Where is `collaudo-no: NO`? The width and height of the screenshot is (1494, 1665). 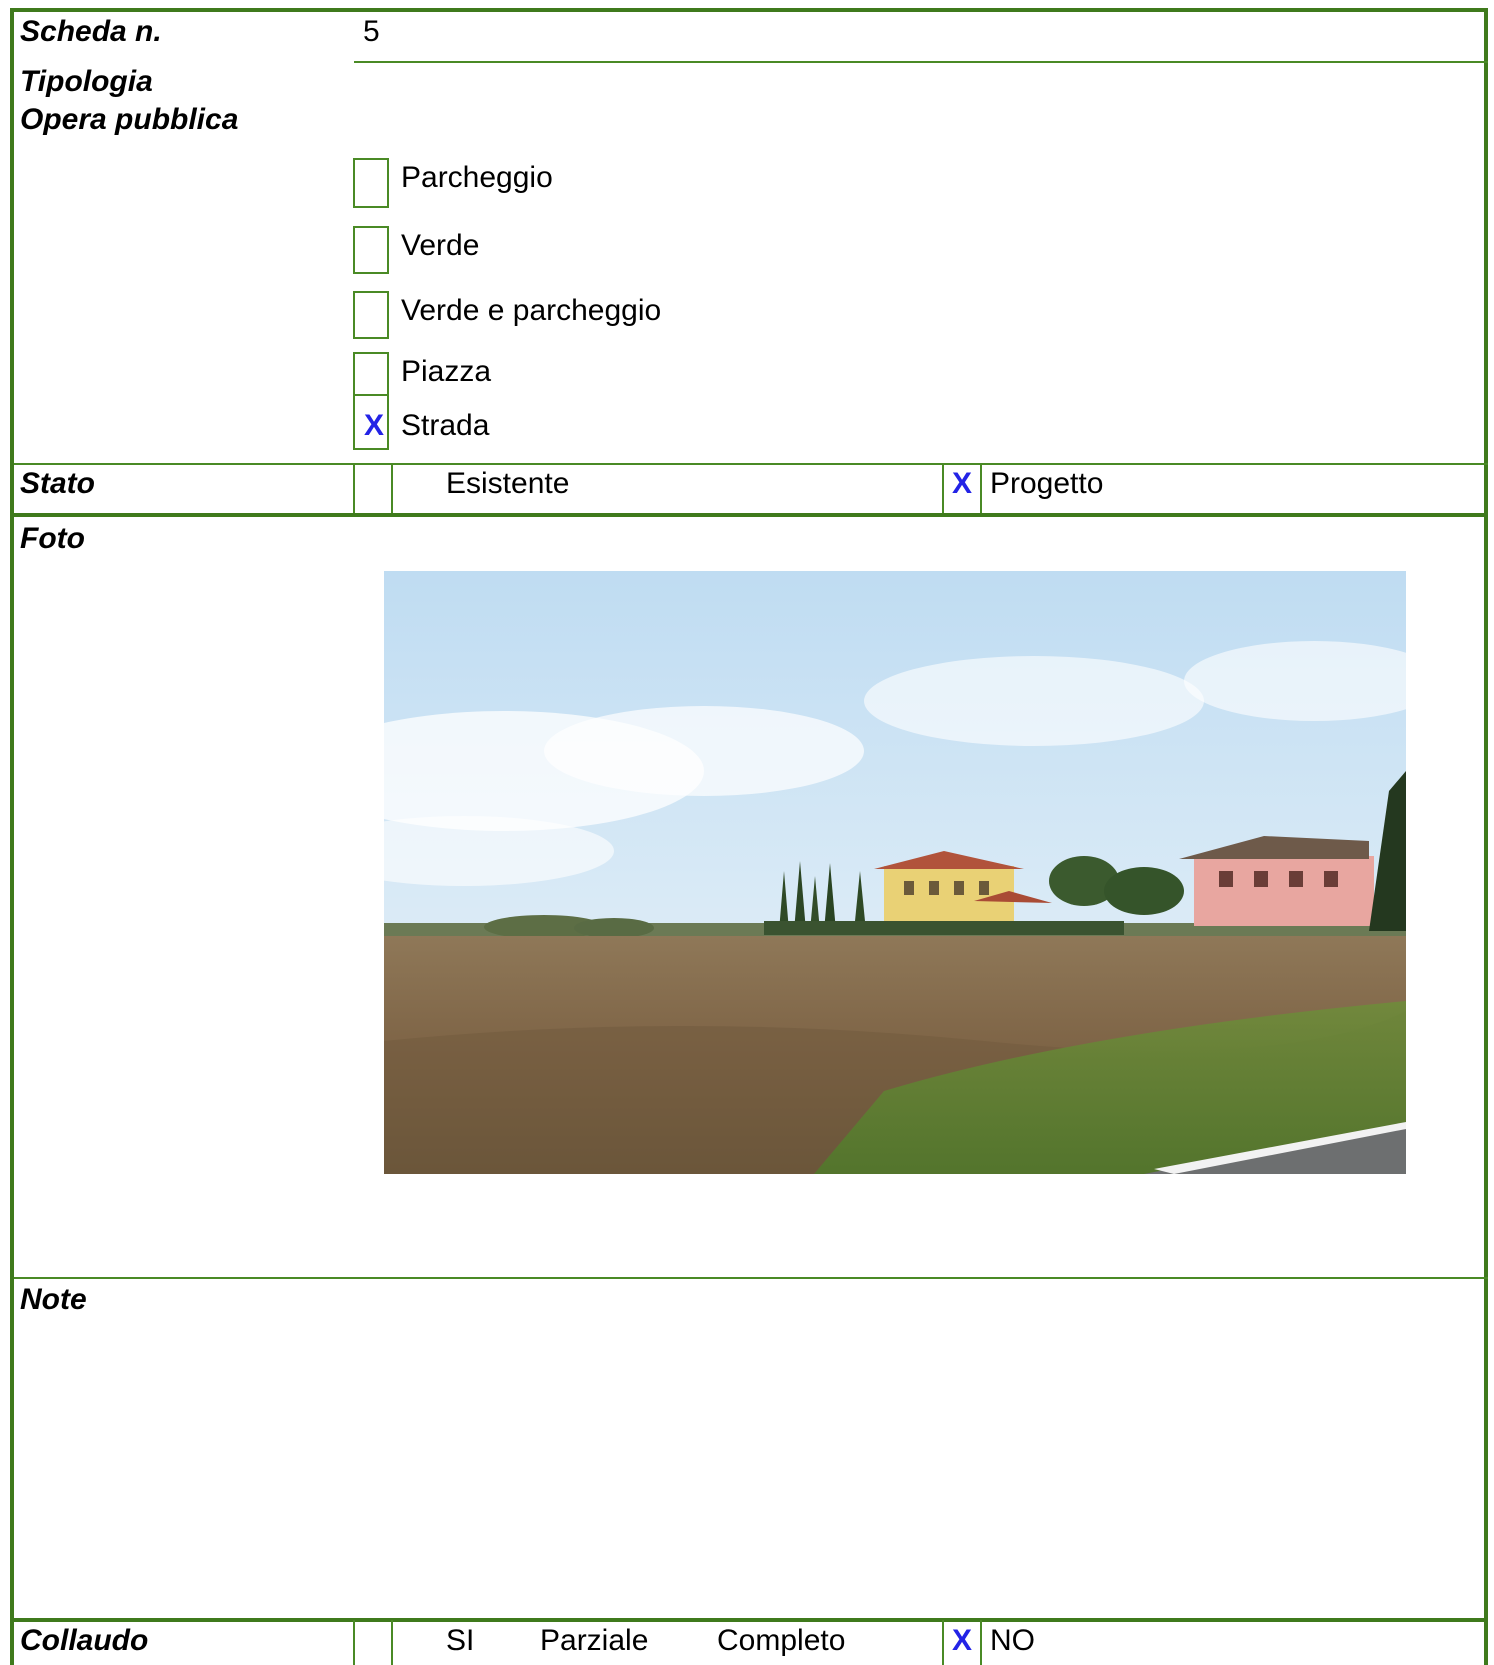
collaudo-no: NO is located at coordinates (1012, 1640).